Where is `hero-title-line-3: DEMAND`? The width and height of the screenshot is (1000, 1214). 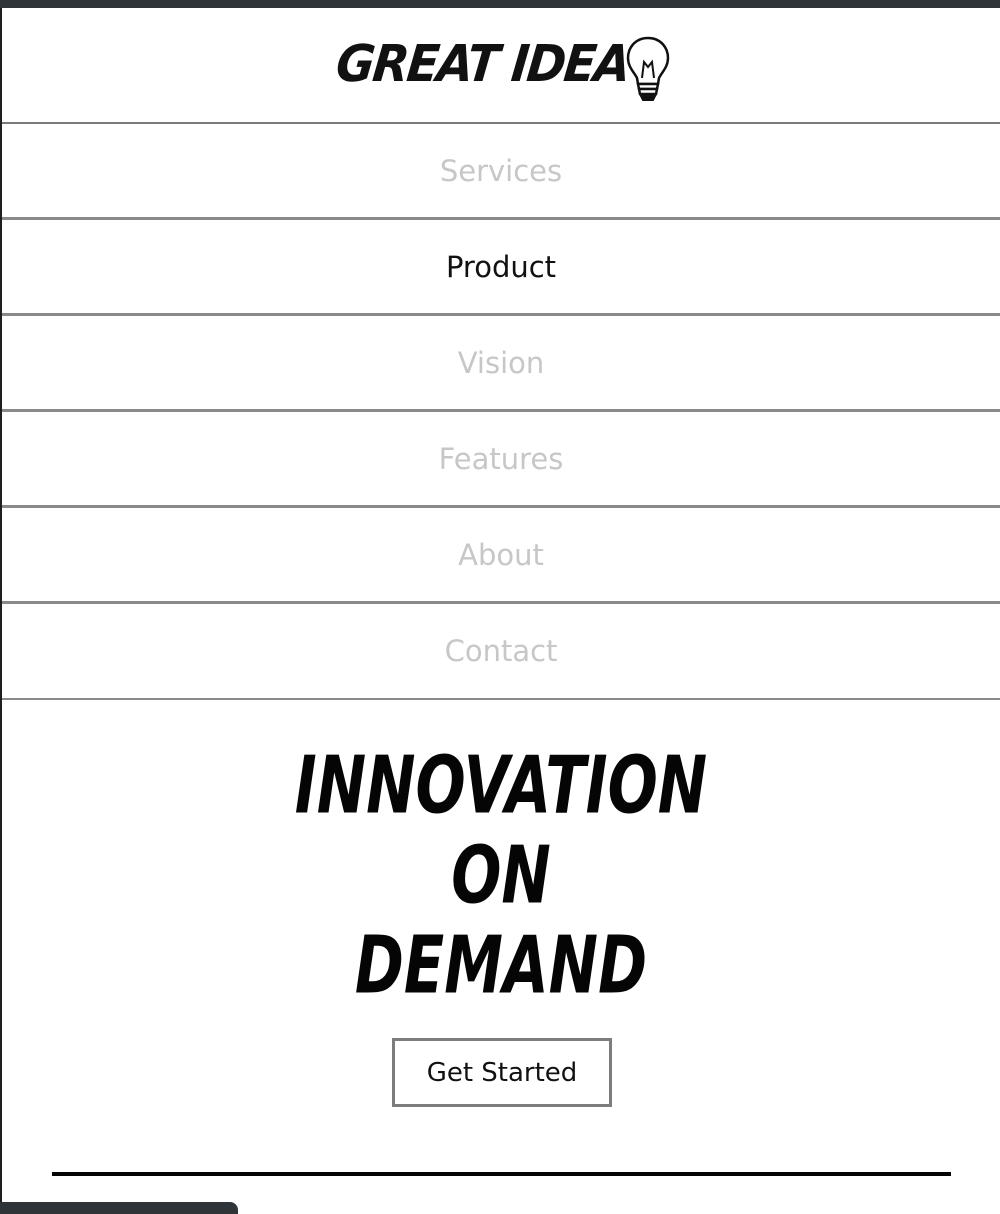
hero-title-line-3: DEMAND is located at coordinates (501, 965).